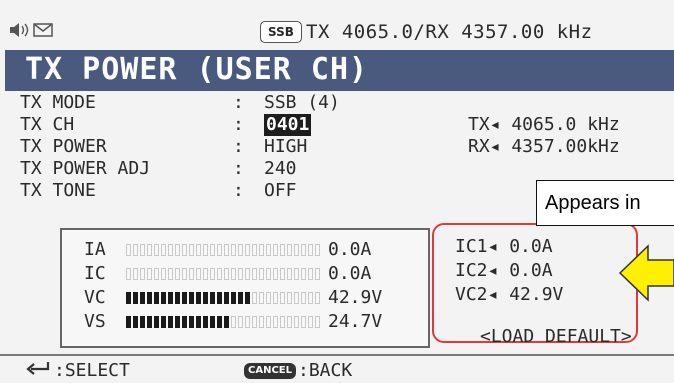 The width and height of the screenshot is (674, 383). I want to click on mail-icon, so click(43, 32).